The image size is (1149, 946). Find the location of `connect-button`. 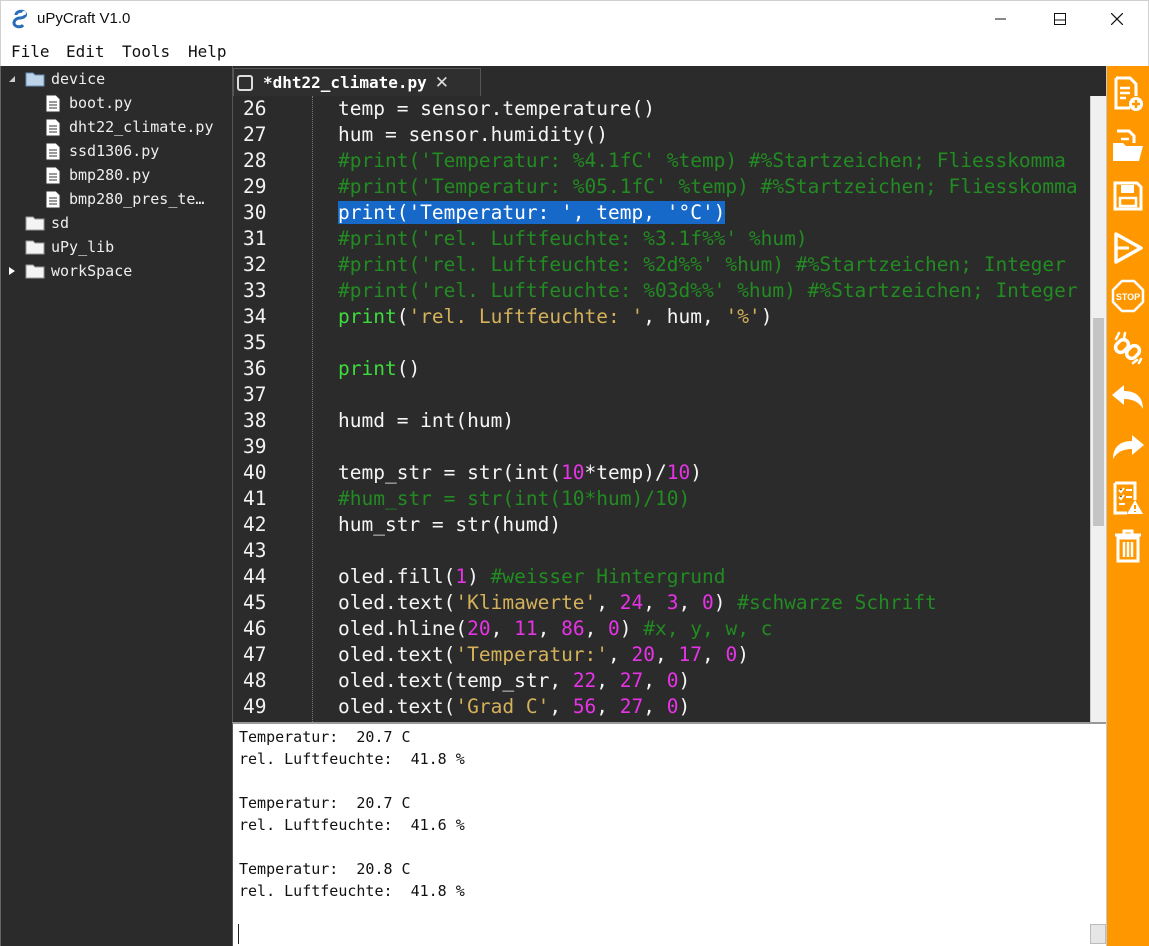

connect-button is located at coordinates (1128, 348).